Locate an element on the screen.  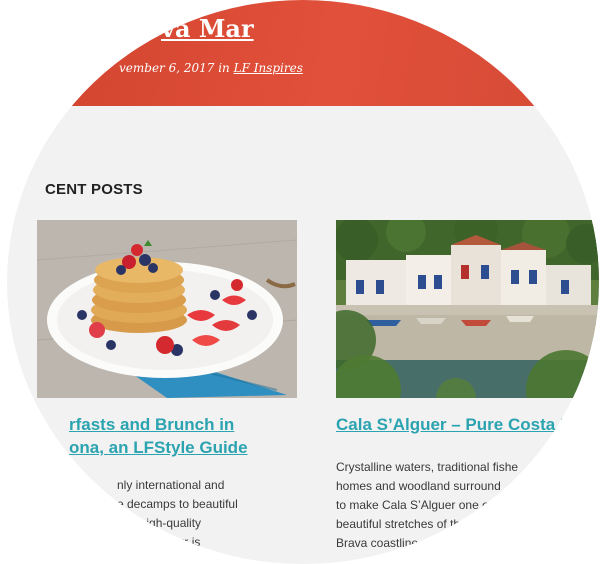
post-category-link: LF Inspires is located at coordinates (268, 68).